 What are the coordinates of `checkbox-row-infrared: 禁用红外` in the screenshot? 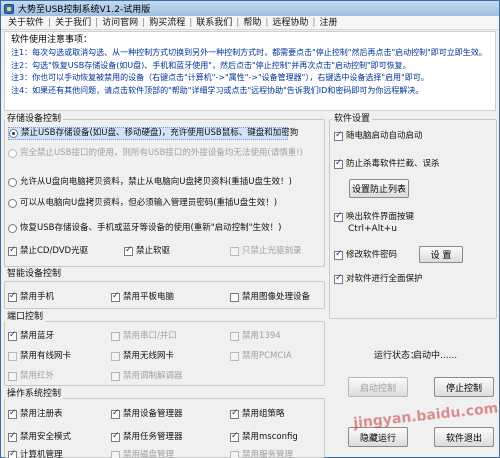 It's located at (31, 376).